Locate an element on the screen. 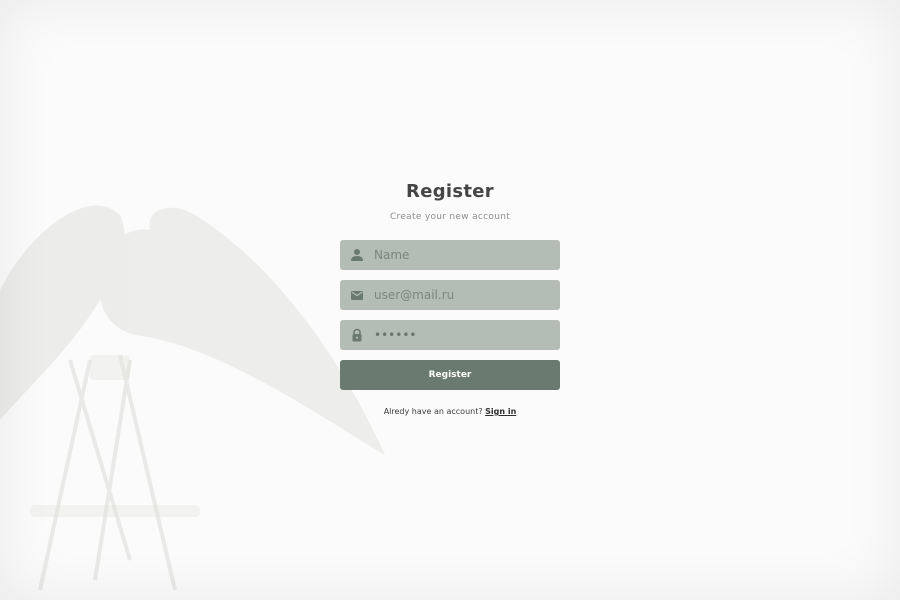 The image size is (900, 600). page-title: Register is located at coordinates (450, 191).